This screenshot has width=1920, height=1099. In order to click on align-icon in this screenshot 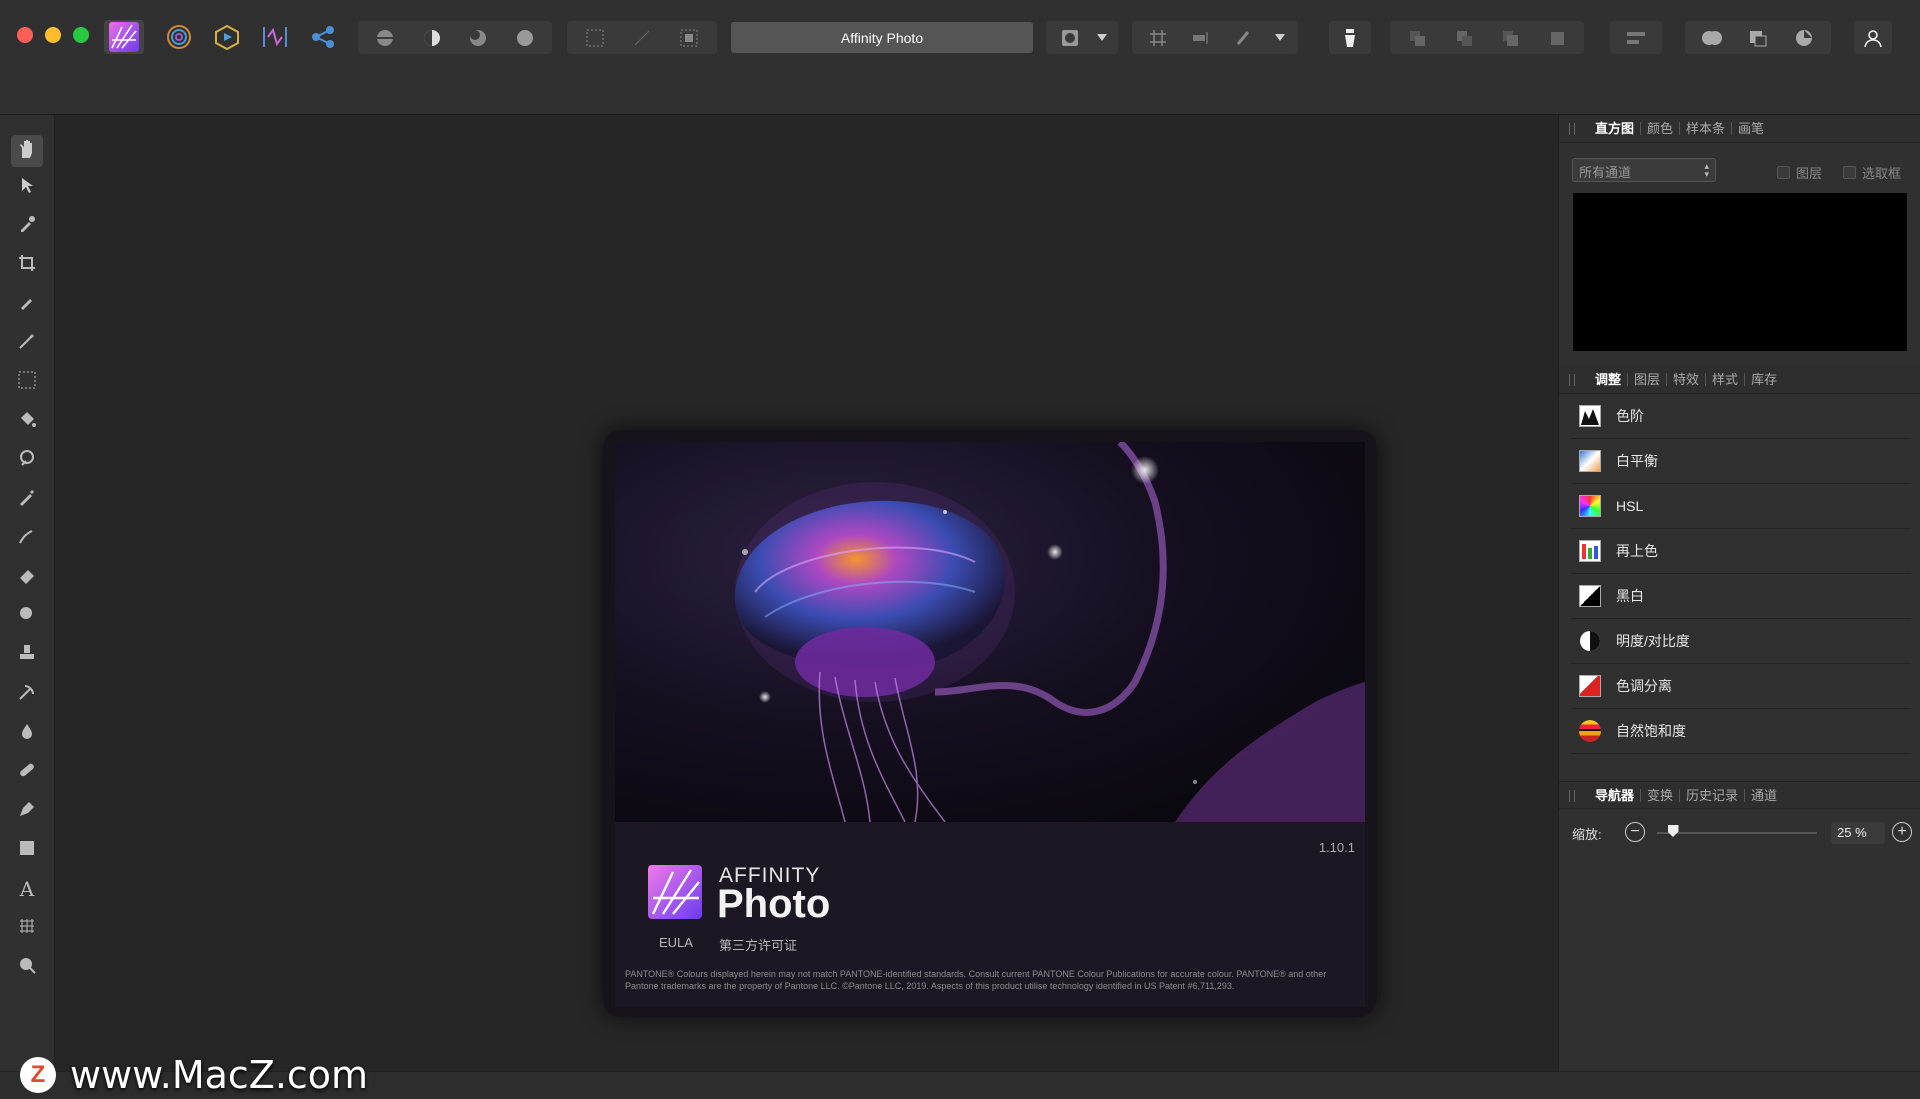, I will do `click(1201, 38)`.